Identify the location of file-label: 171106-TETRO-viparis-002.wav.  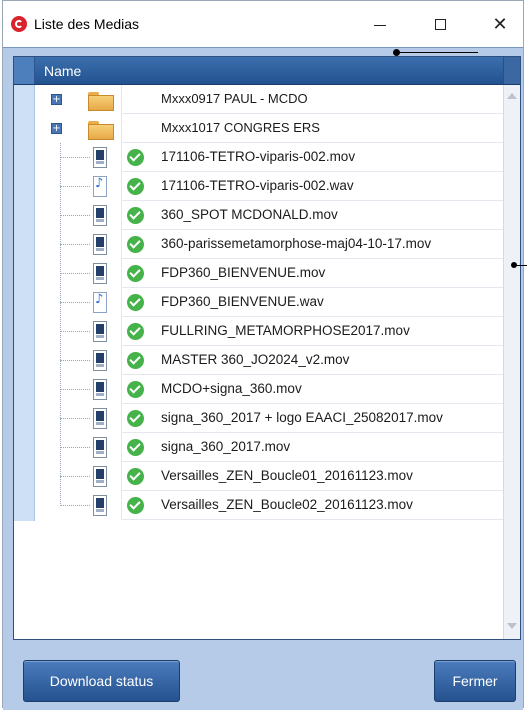
(257, 185).